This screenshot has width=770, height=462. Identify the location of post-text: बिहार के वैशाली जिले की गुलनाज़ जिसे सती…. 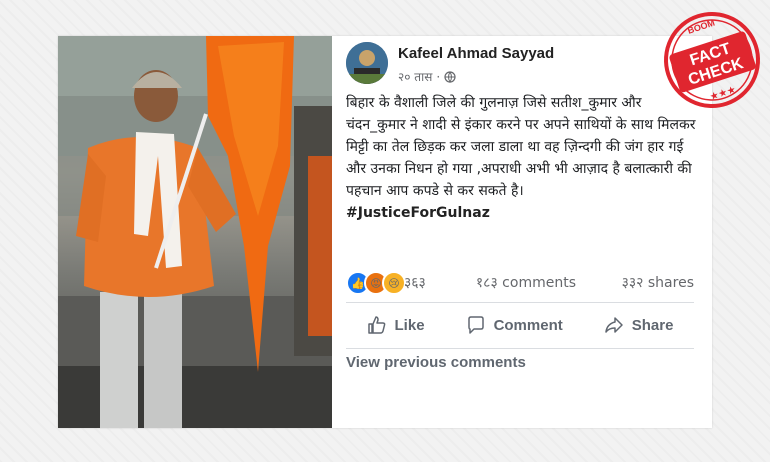
(522, 158).